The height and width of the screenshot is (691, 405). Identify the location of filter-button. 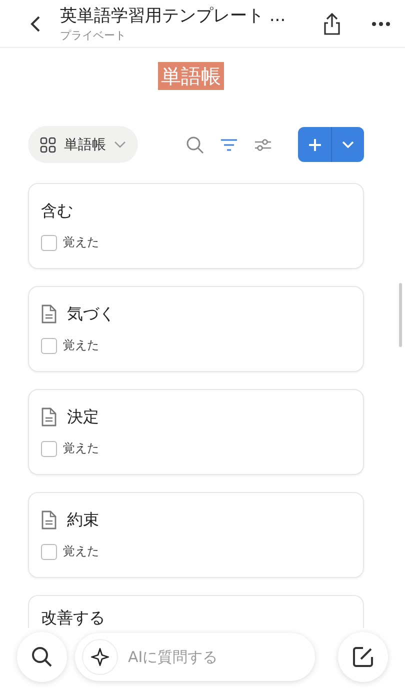
(229, 145).